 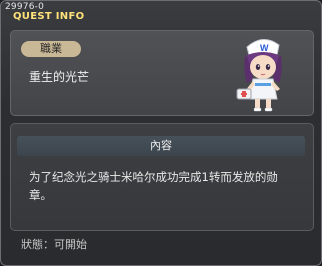 What do you see at coordinates (49, 16) in the screenshot?
I see `window-title: QUEST INFO` at bounding box center [49, 16].